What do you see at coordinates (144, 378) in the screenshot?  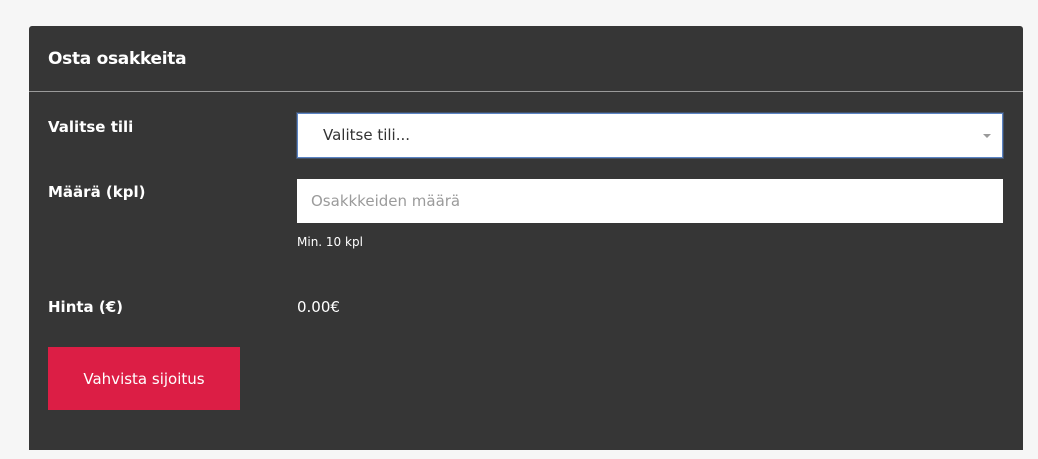 I see `confirm-investment-button: Vahvista sijoitus` at bounding box center [144, 378].